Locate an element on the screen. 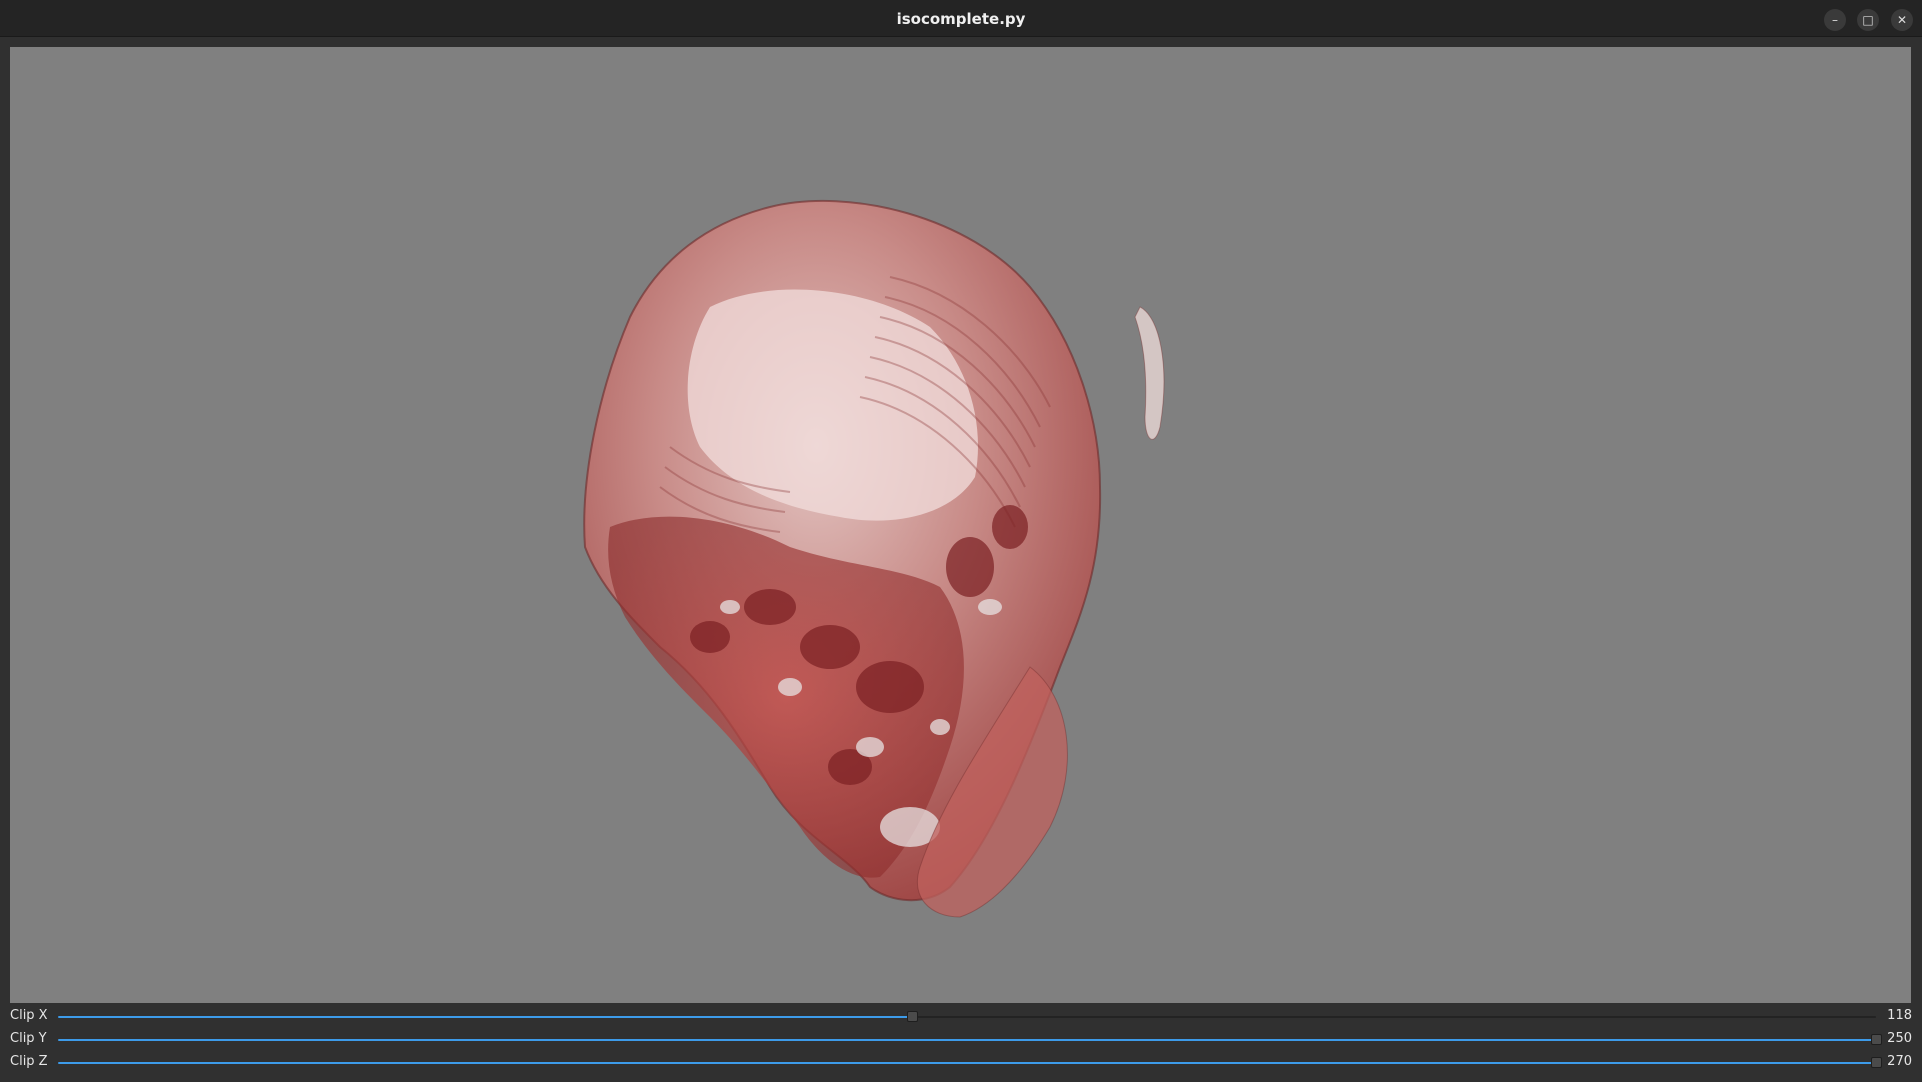 The image size is (1922, 1082). close-icon: ✕ is located at coordinates (1902, 20).